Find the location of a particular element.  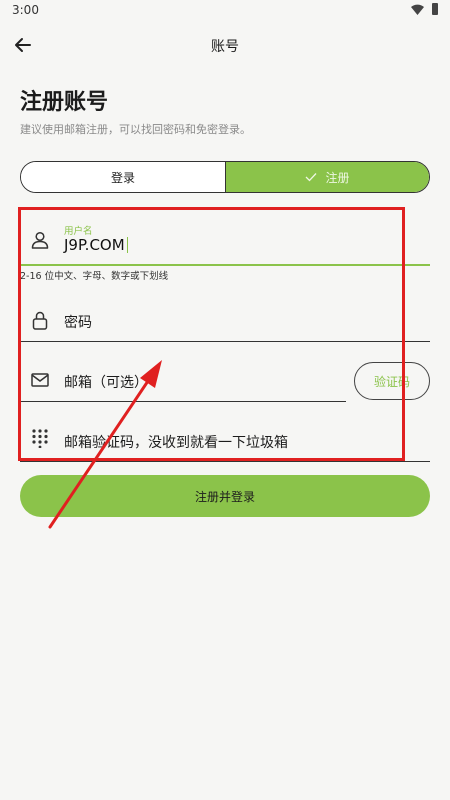

tab-register: 注册 is located at coordinates (327, 177).